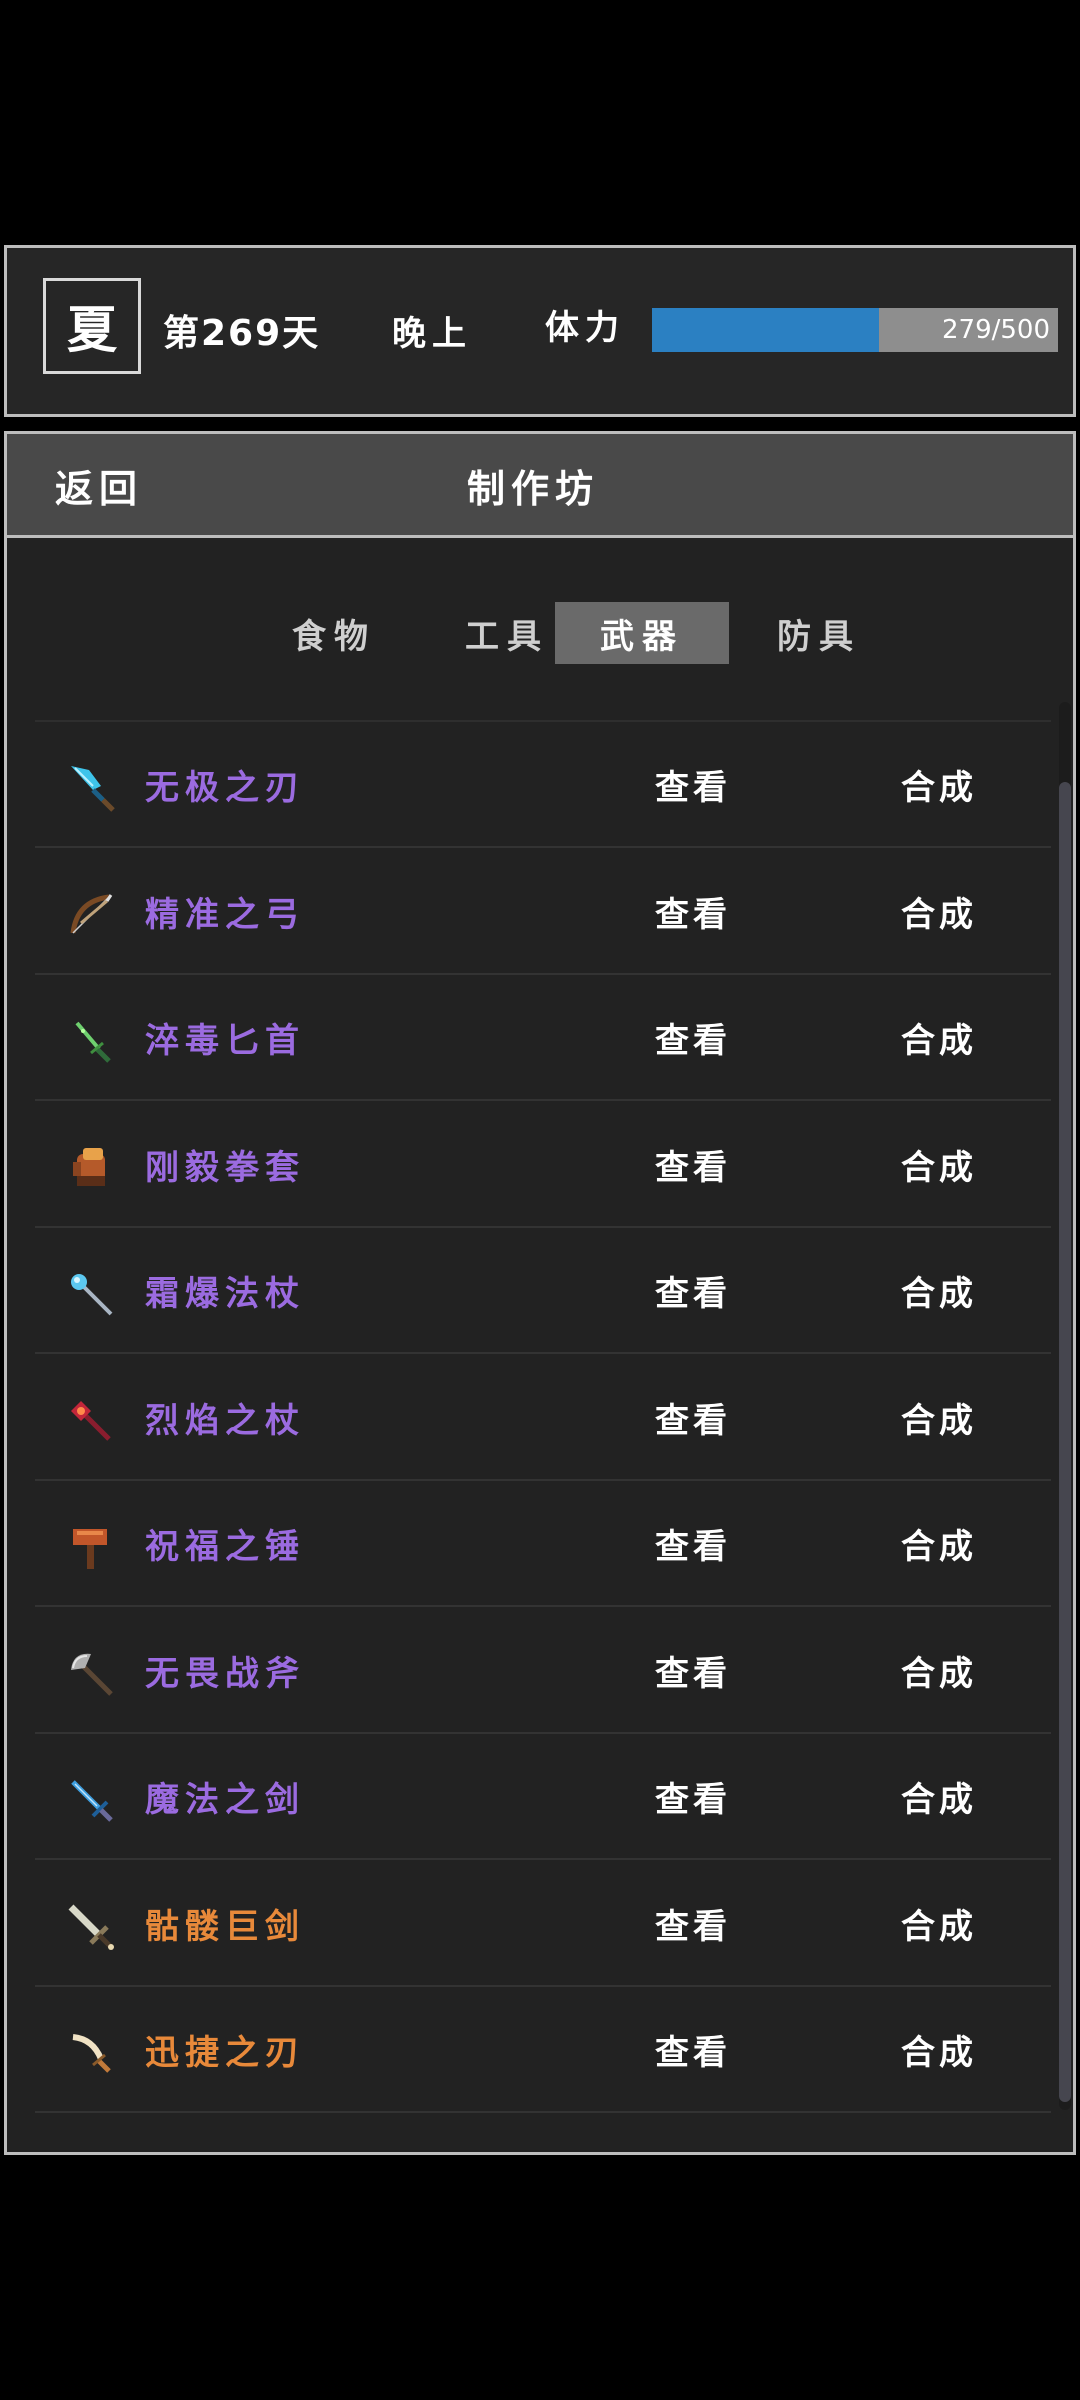  What do you see at coordinates (225, 2053) in the screenshot?
I see `item-name: 迅捷之刃` at bounding box center [225, 2053].